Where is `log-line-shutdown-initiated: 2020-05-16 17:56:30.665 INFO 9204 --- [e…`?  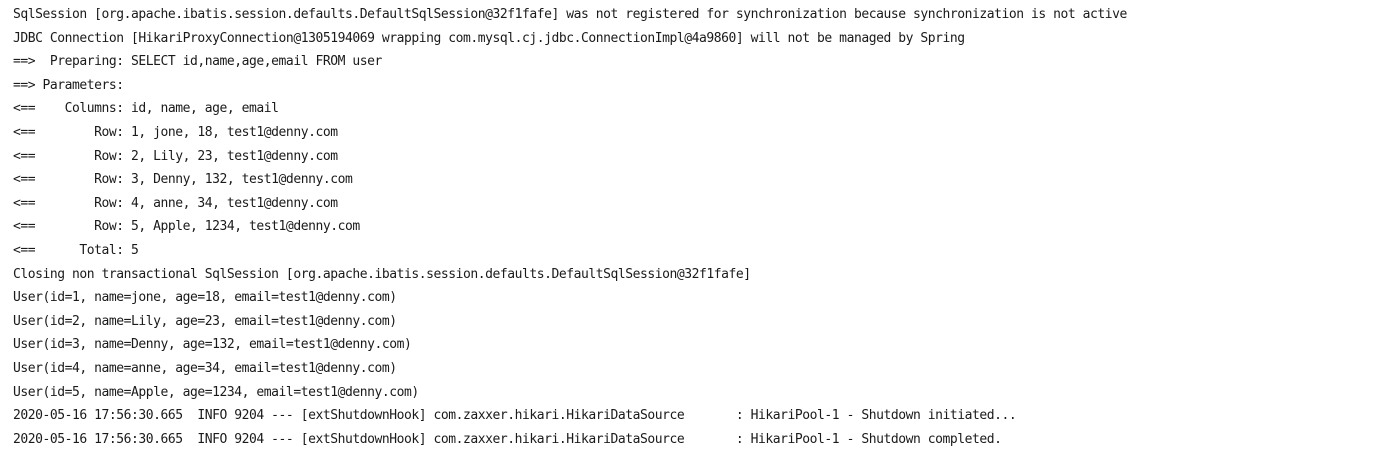
log-line-shutdown-initiated: 2020-05-16 17:56:30.665 INFO 9204 --- [e… is located at coordinates (515, 416).